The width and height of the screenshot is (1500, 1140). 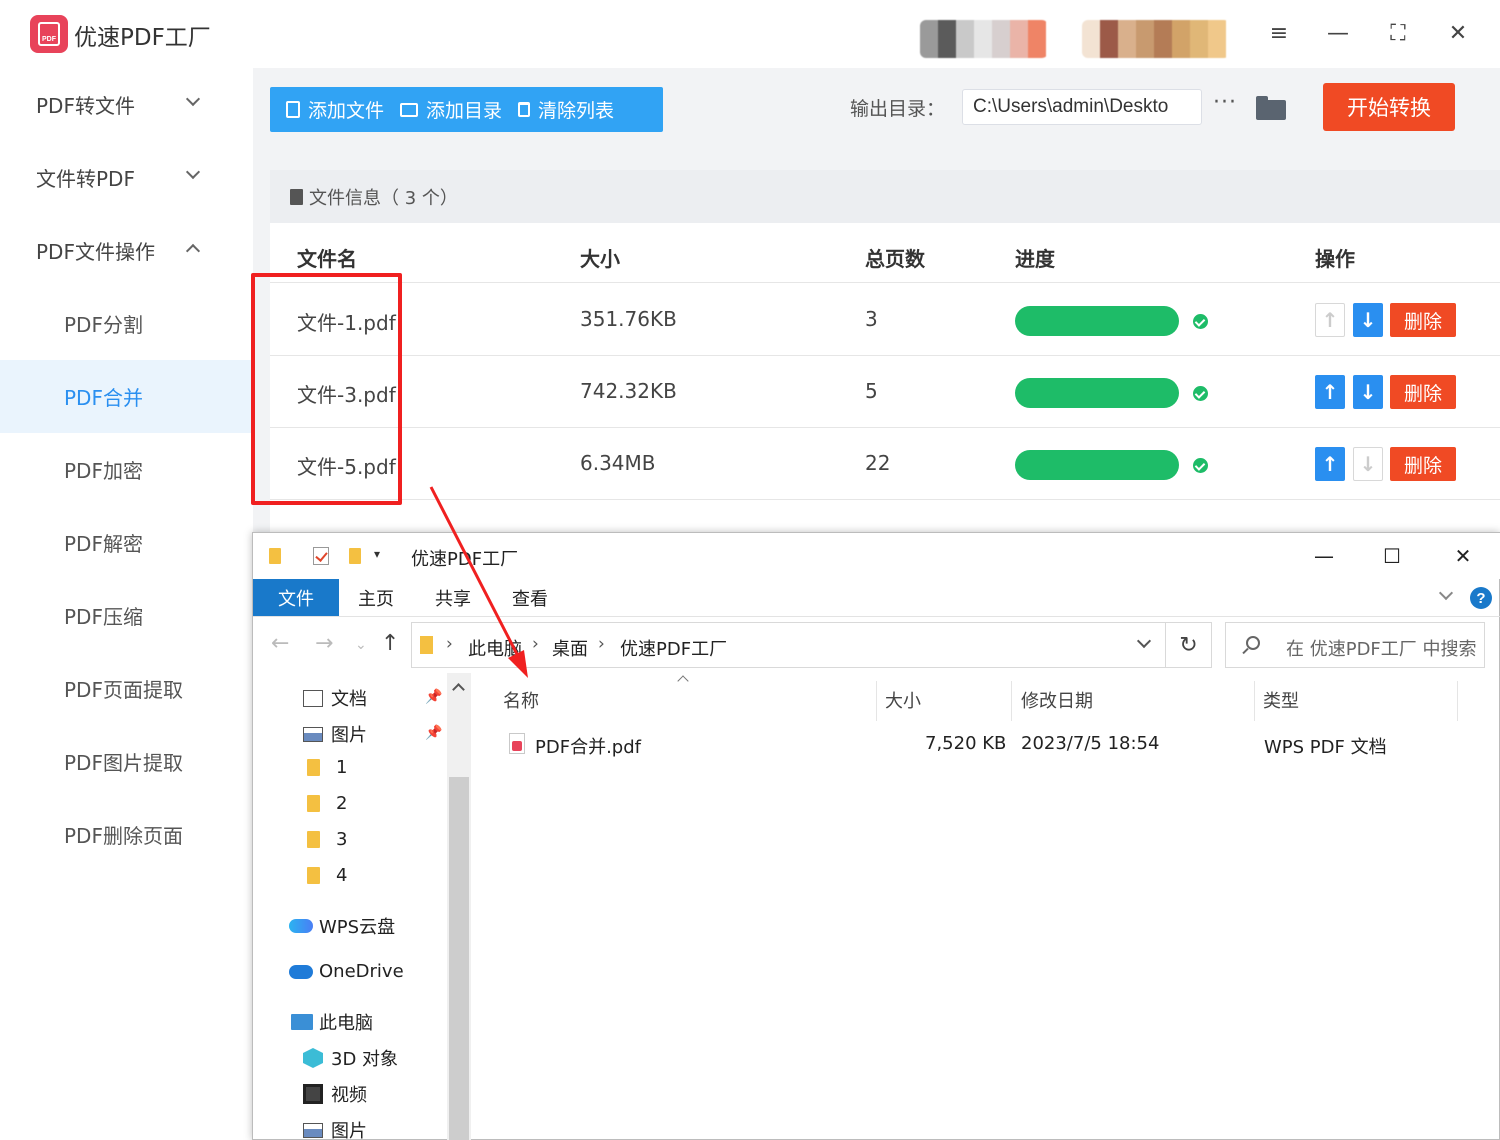 I want to click on tree-label: 文档, so click(x=349, y=699).